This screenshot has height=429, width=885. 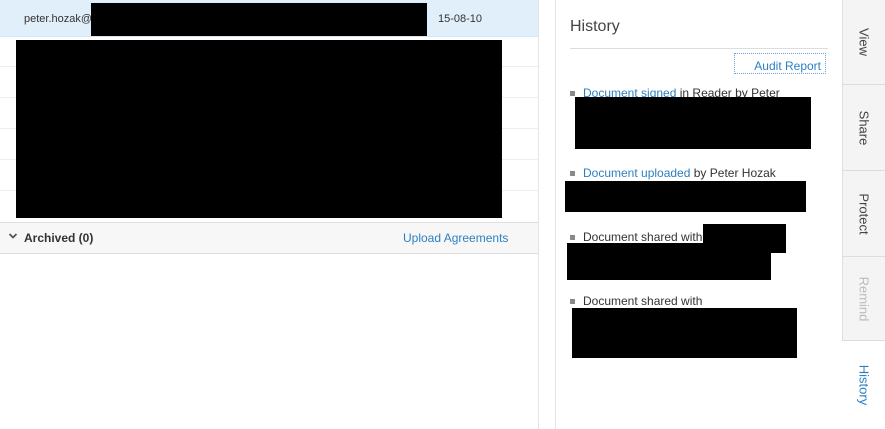 I want to click on audit-report-button: Audit Report, so click(x=780, y=63).